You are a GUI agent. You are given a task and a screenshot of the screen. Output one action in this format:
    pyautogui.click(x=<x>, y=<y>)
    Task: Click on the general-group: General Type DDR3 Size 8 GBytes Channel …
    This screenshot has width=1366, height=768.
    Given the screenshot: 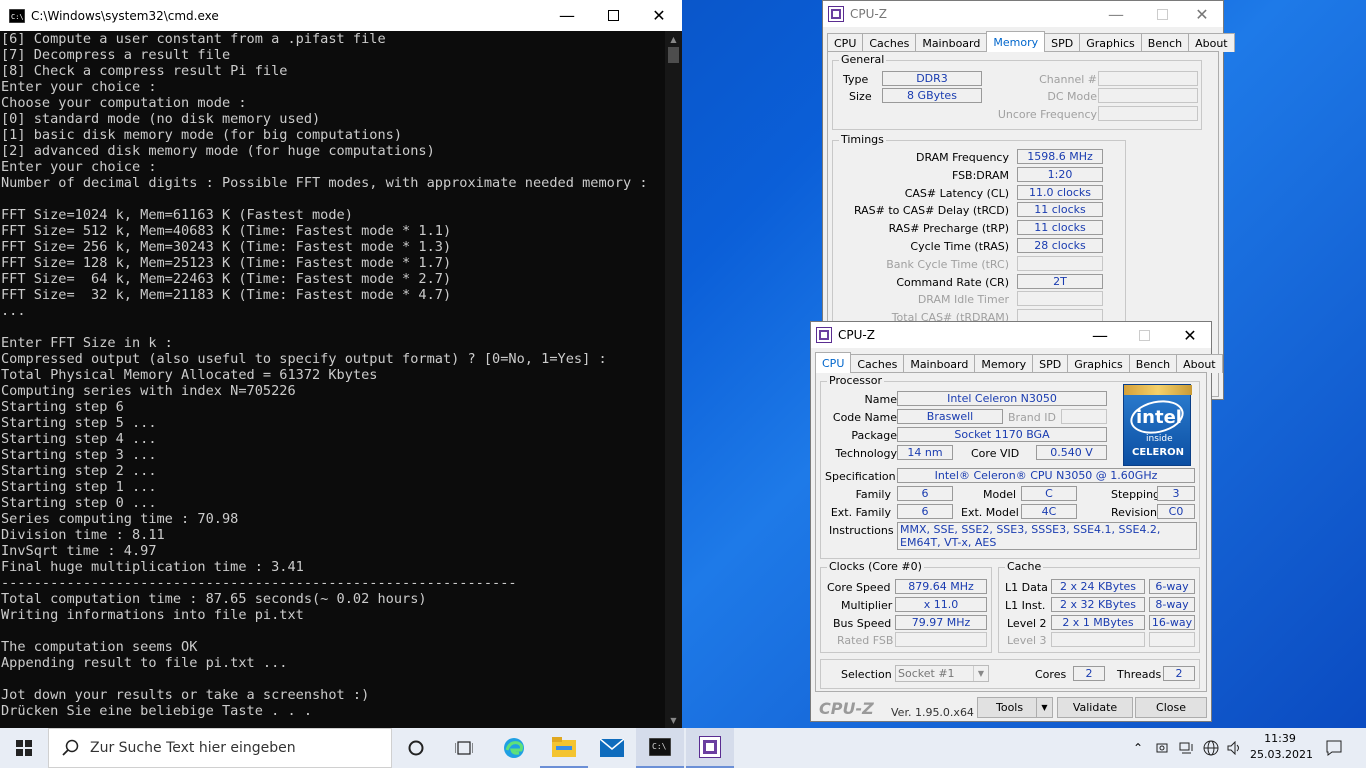 What is the action you would take?
    pyautogui.click(x=1017, y=91)
    